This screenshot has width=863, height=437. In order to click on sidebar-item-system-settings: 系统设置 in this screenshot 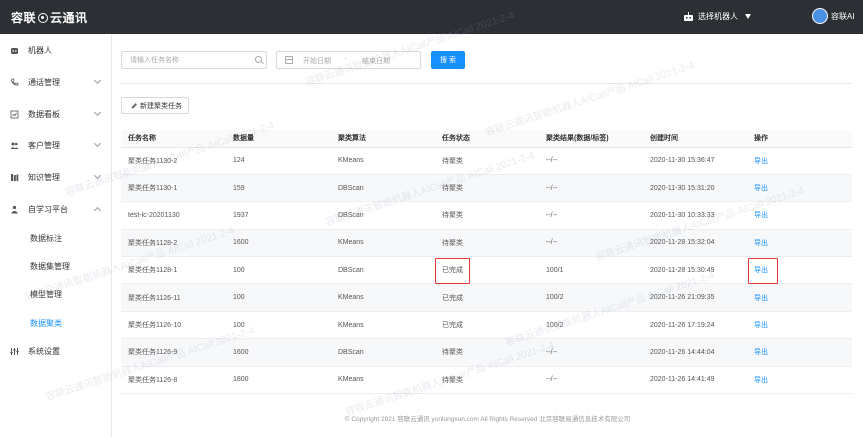, I will do `click(56, 351)`.